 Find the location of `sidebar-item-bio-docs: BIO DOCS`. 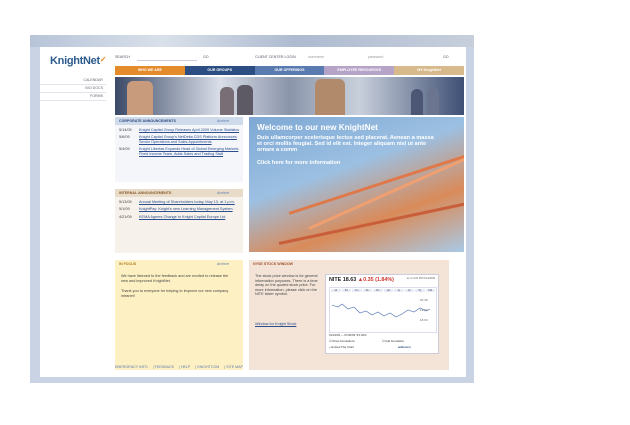

sidebar-item-bio-docs: BIO DOCS is located at coordinates (73, 89).